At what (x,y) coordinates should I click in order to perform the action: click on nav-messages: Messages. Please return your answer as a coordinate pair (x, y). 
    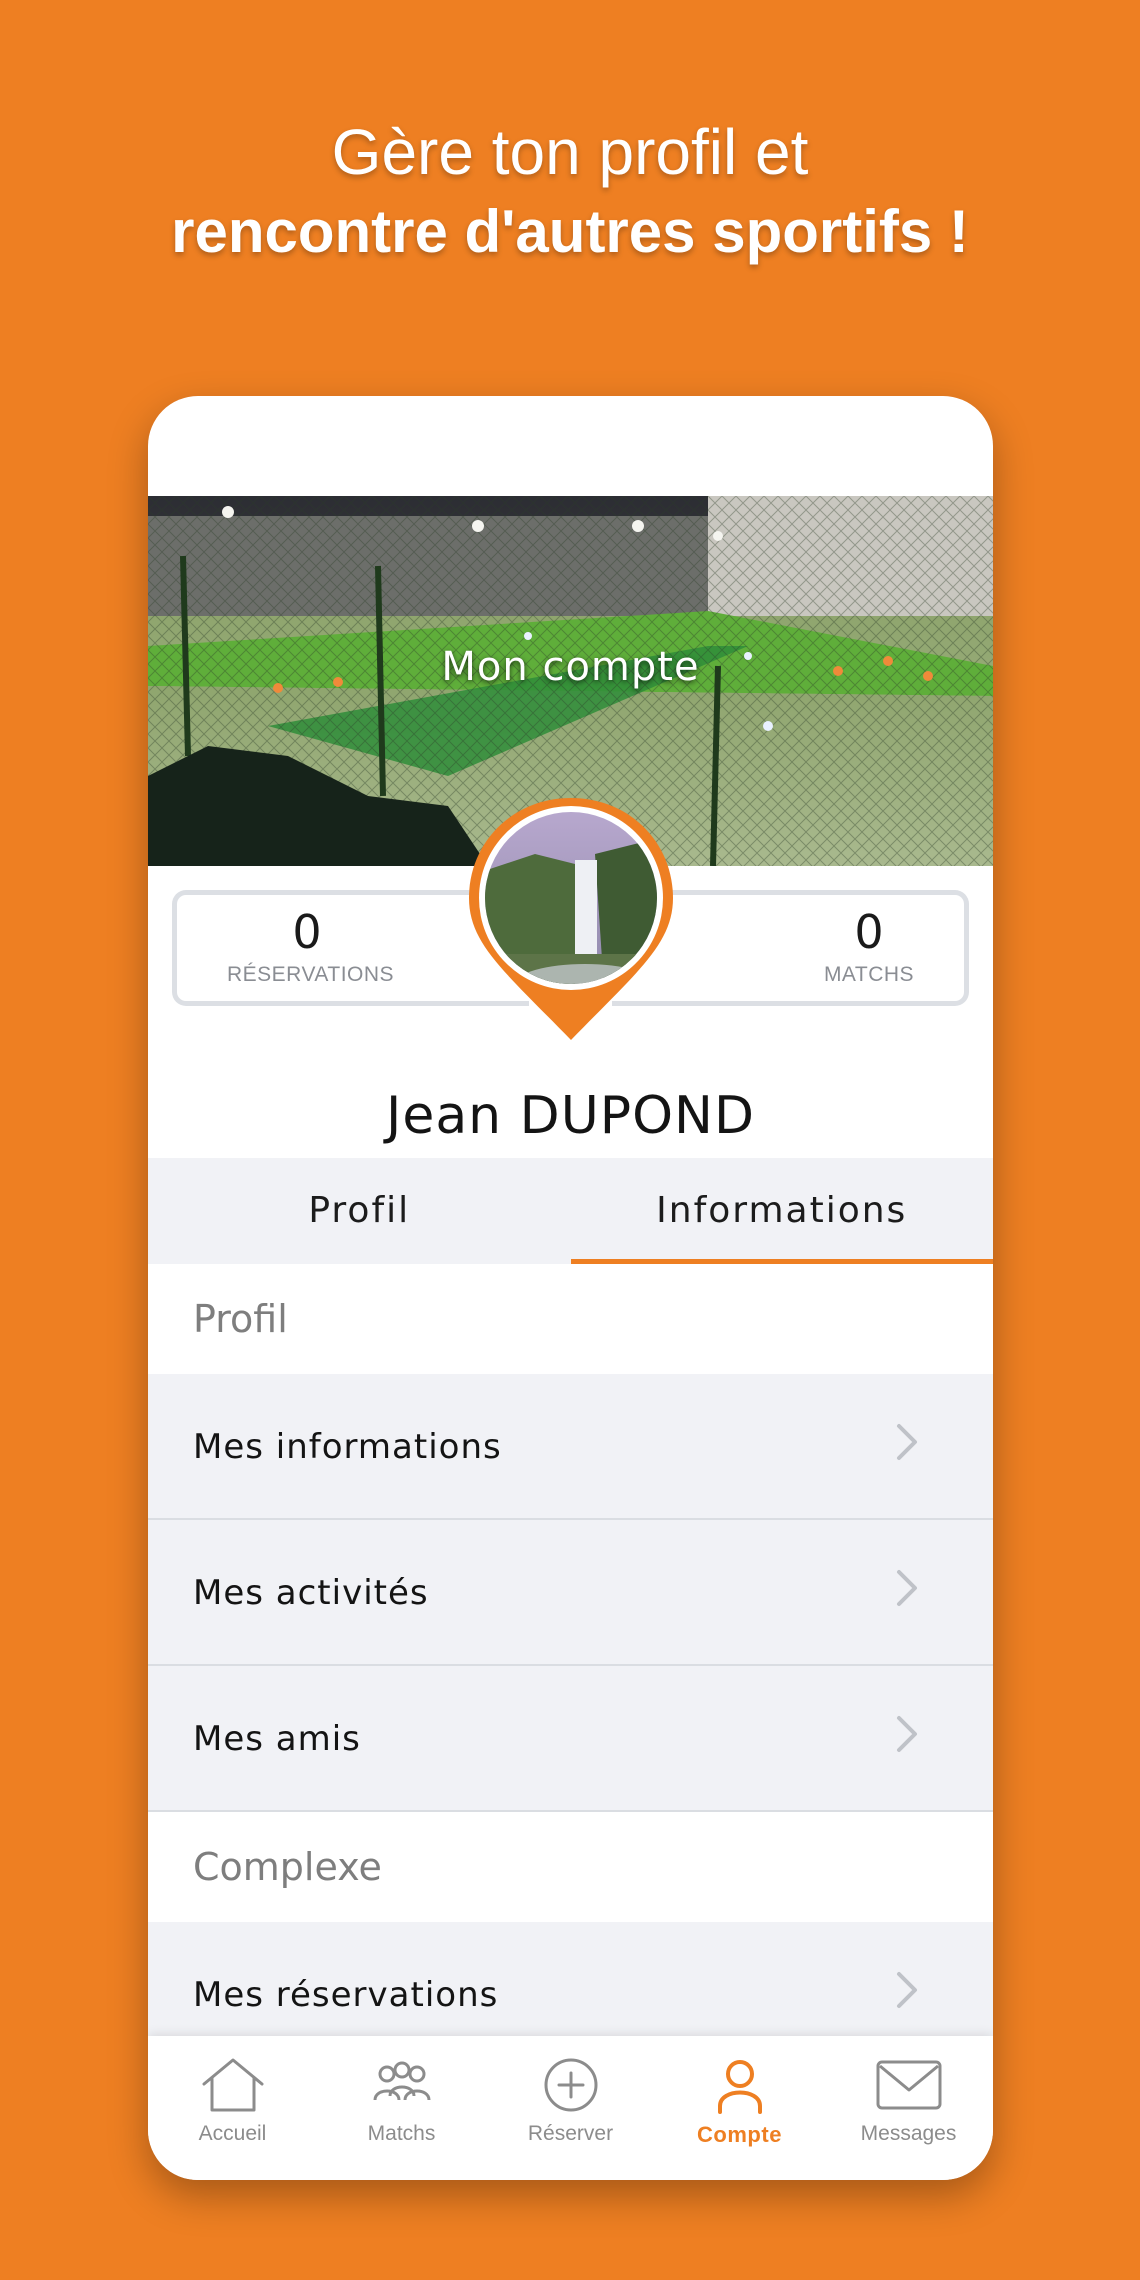
    Looking at the image, I should click on (908, 2108).